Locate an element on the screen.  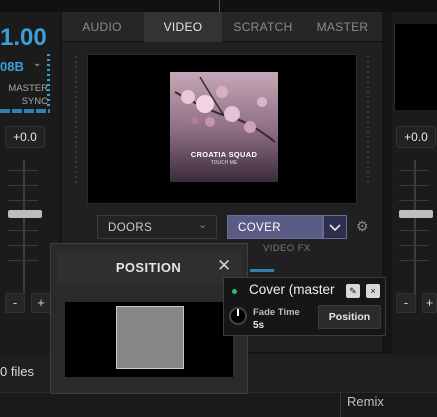
fade-time-value: 5s is located at coordinates (259, 325).